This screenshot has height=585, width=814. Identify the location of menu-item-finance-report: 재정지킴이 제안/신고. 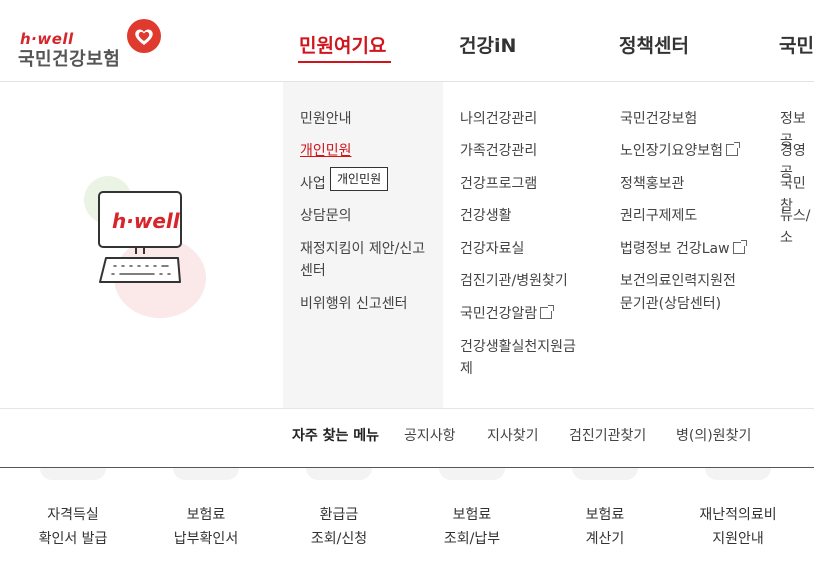
(362, 249).